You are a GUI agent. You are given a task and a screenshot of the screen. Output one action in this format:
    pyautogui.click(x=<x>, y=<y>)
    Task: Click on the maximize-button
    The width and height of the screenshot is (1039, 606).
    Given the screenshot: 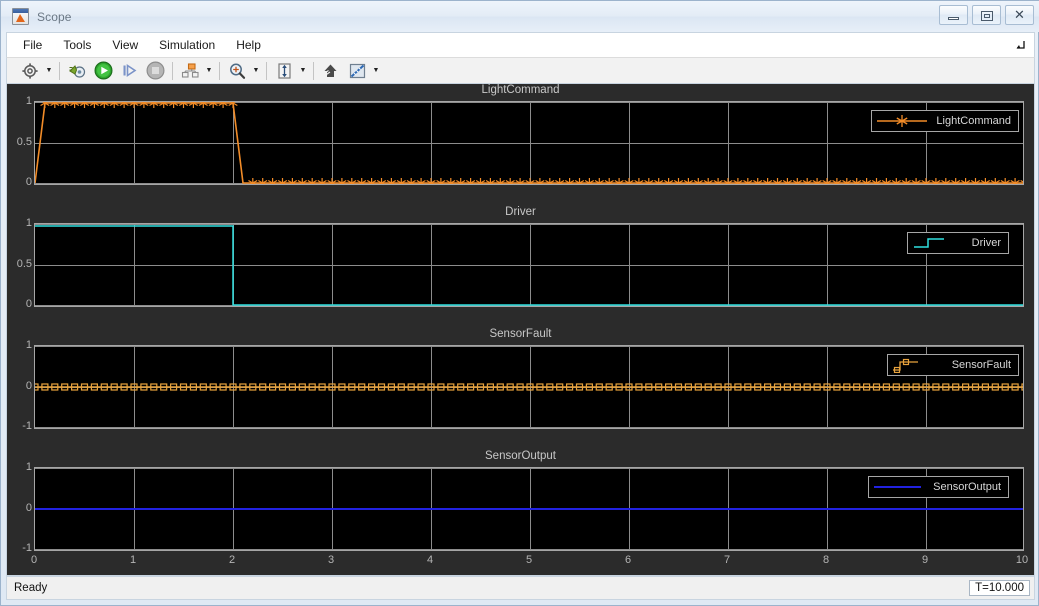 What is the action you would take?
    pyautogui.click(x=986, y=15)
    